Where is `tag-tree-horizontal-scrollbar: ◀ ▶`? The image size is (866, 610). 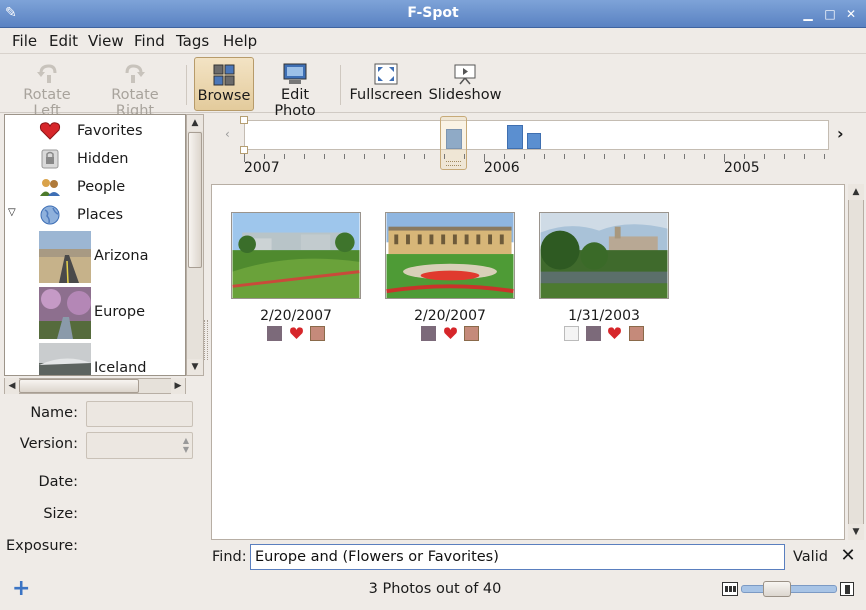 tag-tree-horizontal-scrollbar: ◀ ▶ is located at coordinates (95, 386).